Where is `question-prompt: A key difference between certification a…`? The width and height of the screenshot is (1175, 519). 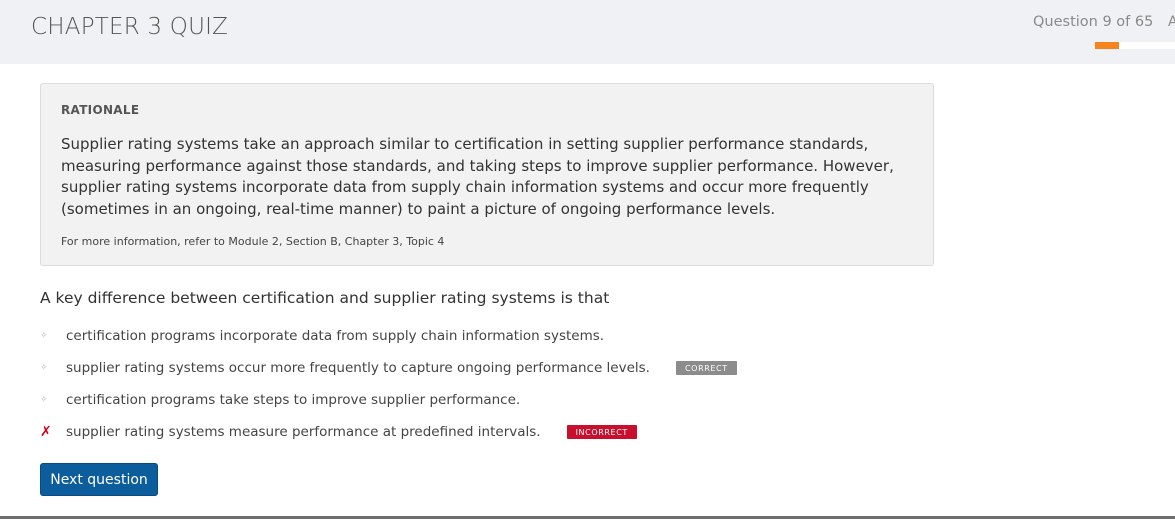
question-prompt: A key difference between certification a… is located at coordinates (325, 298).